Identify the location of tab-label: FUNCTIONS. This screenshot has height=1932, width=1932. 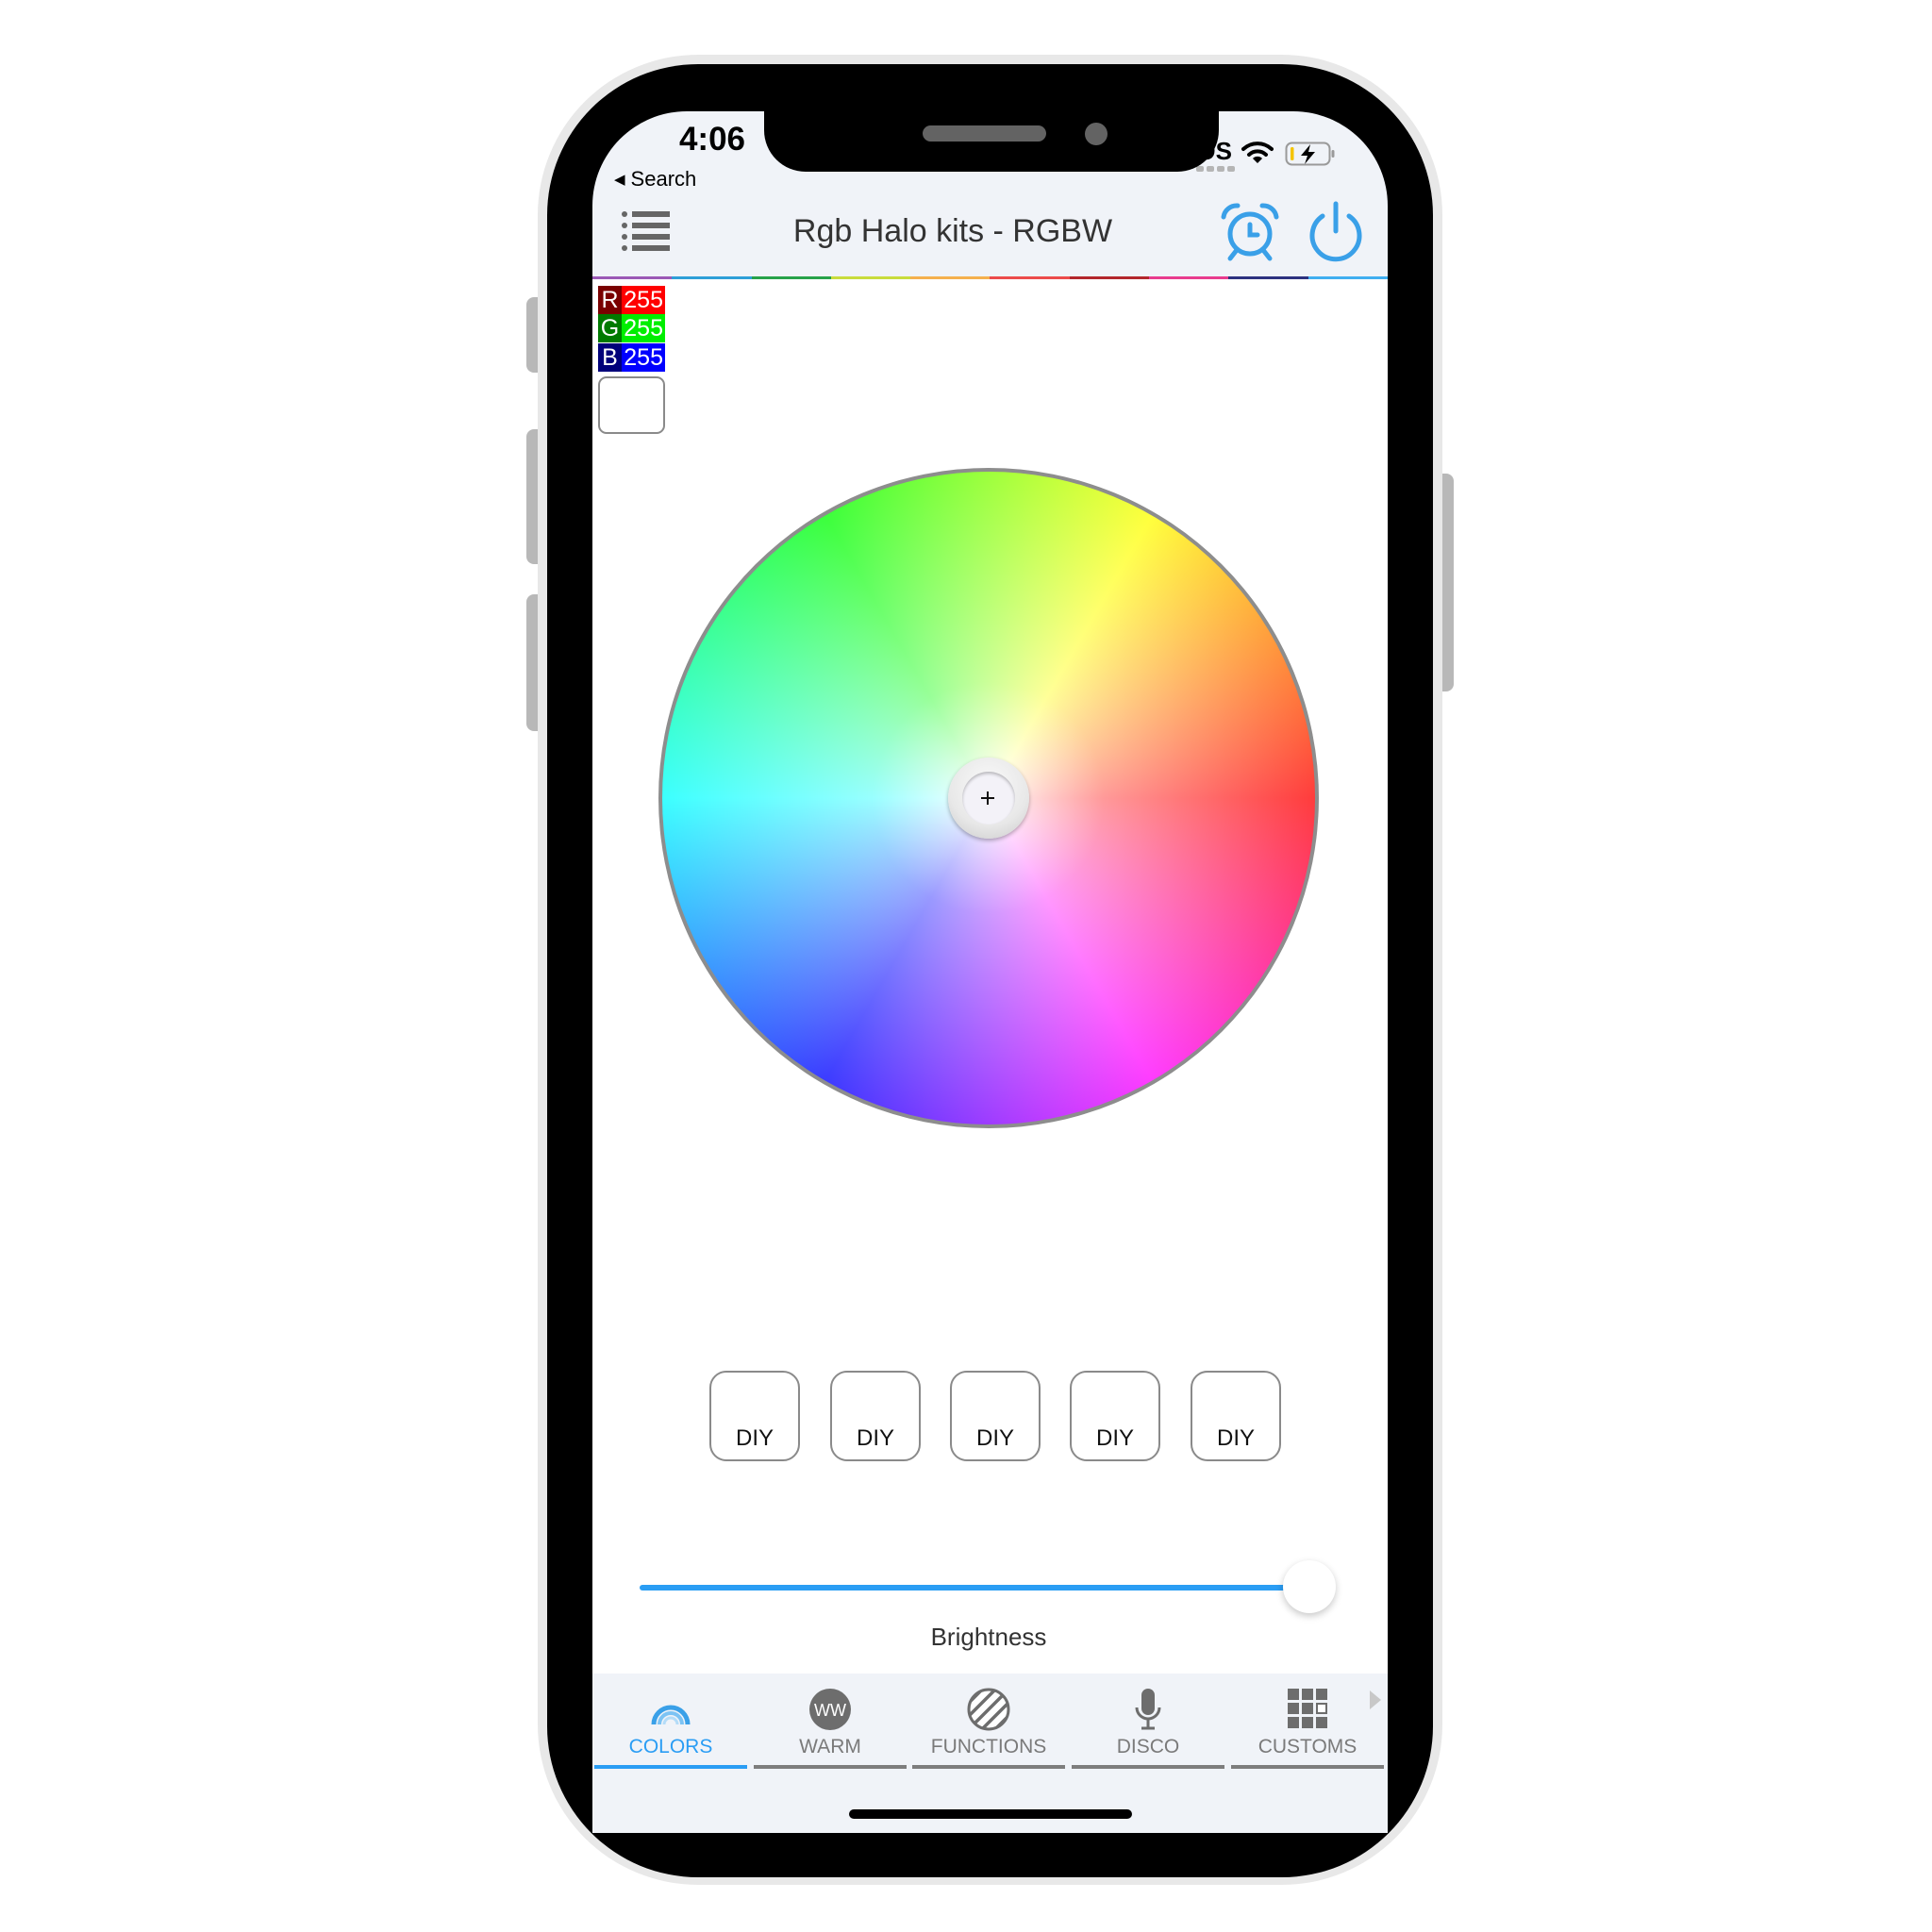
(989, 1746).